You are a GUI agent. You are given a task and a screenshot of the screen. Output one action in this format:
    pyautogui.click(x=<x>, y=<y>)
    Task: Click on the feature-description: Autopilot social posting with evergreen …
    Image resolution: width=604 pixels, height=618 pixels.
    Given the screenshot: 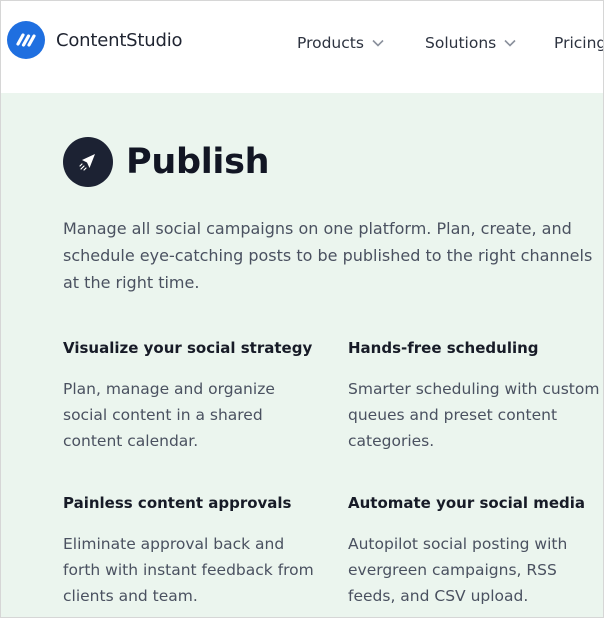 What is the action you would take?
    pyautogui.click(x=458, y=570)
    